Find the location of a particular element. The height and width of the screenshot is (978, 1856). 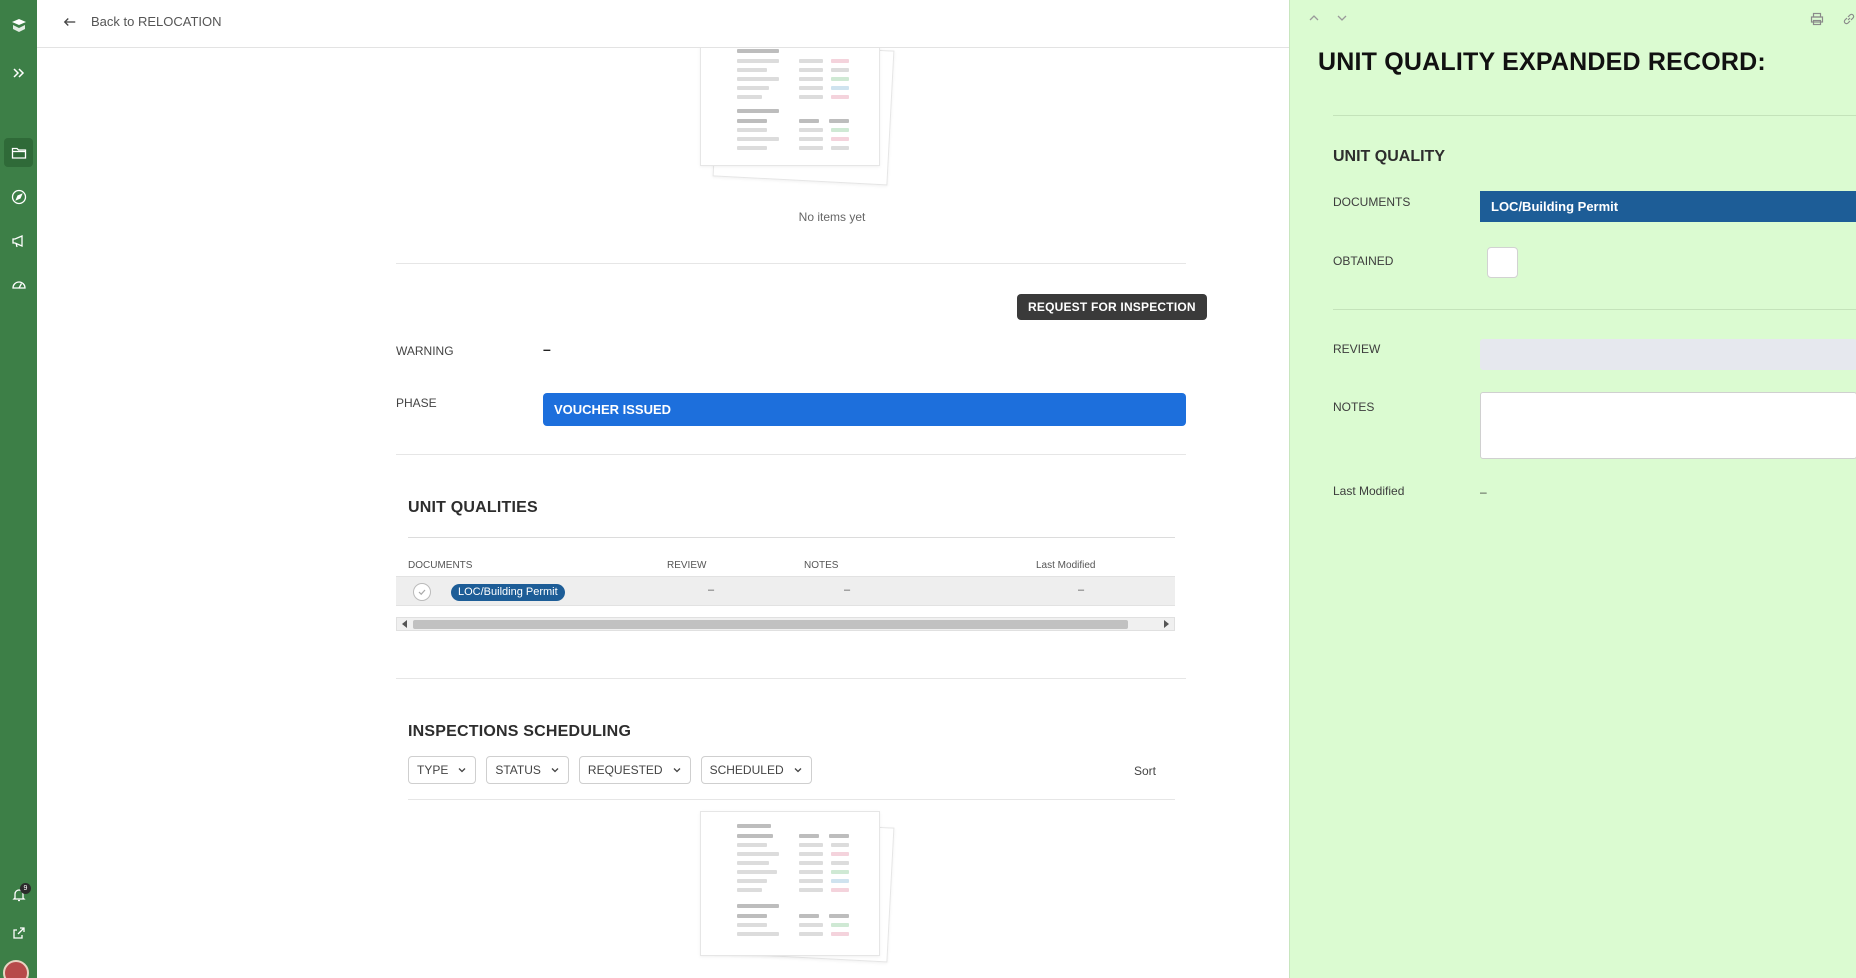

empty-state-text: No items yet is located at coordinates (832, 217).